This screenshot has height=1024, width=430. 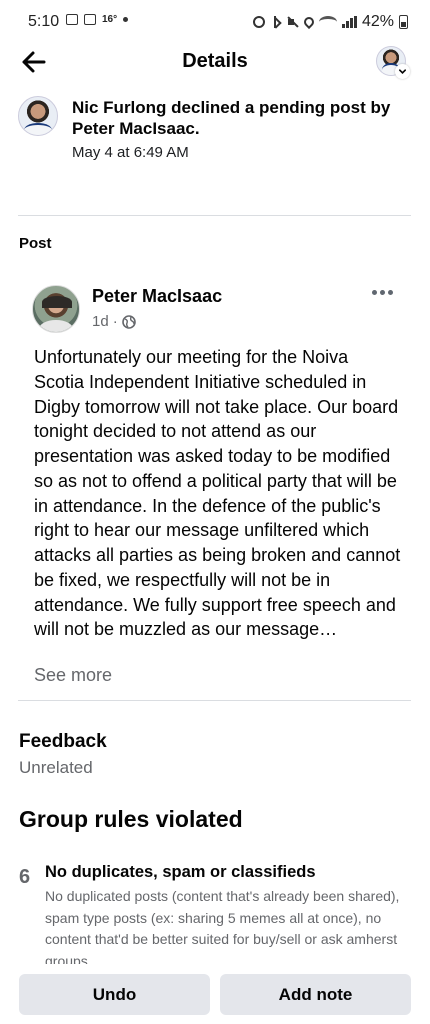 What do you see at coordinates (35, 243) in the screenshot?
I see `post-section-label: Post` at bounding box center [35, 243].